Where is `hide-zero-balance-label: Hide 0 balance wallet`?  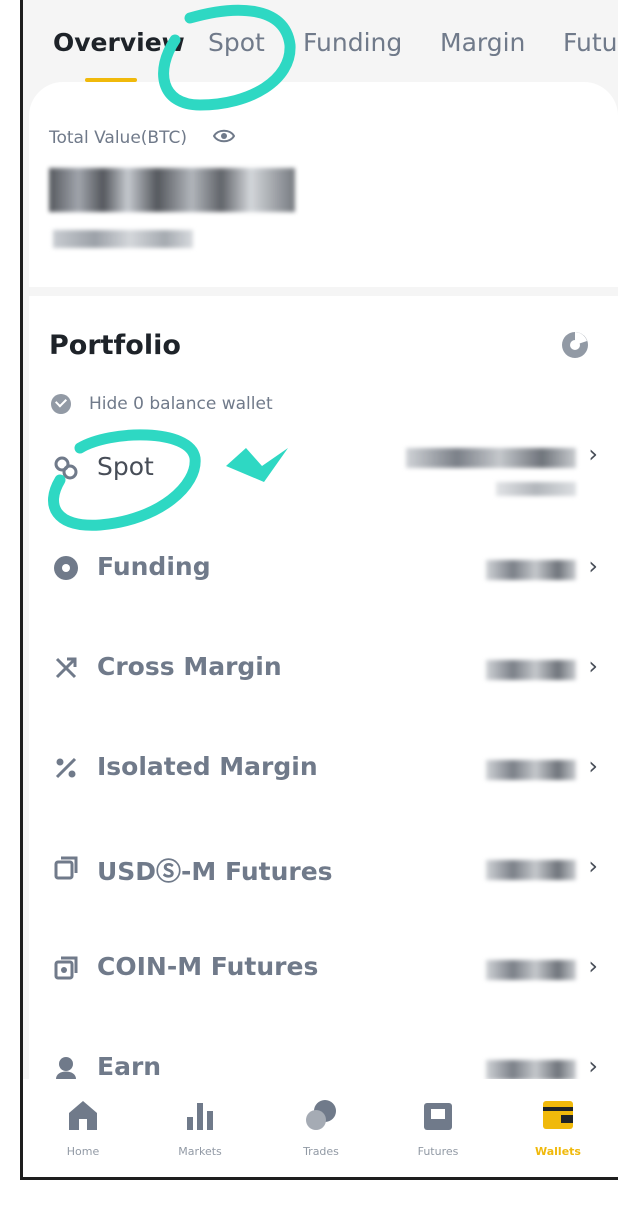
hide-zero-balance-label: Hide 0 balance wallet is located at coordinates (181, 404).